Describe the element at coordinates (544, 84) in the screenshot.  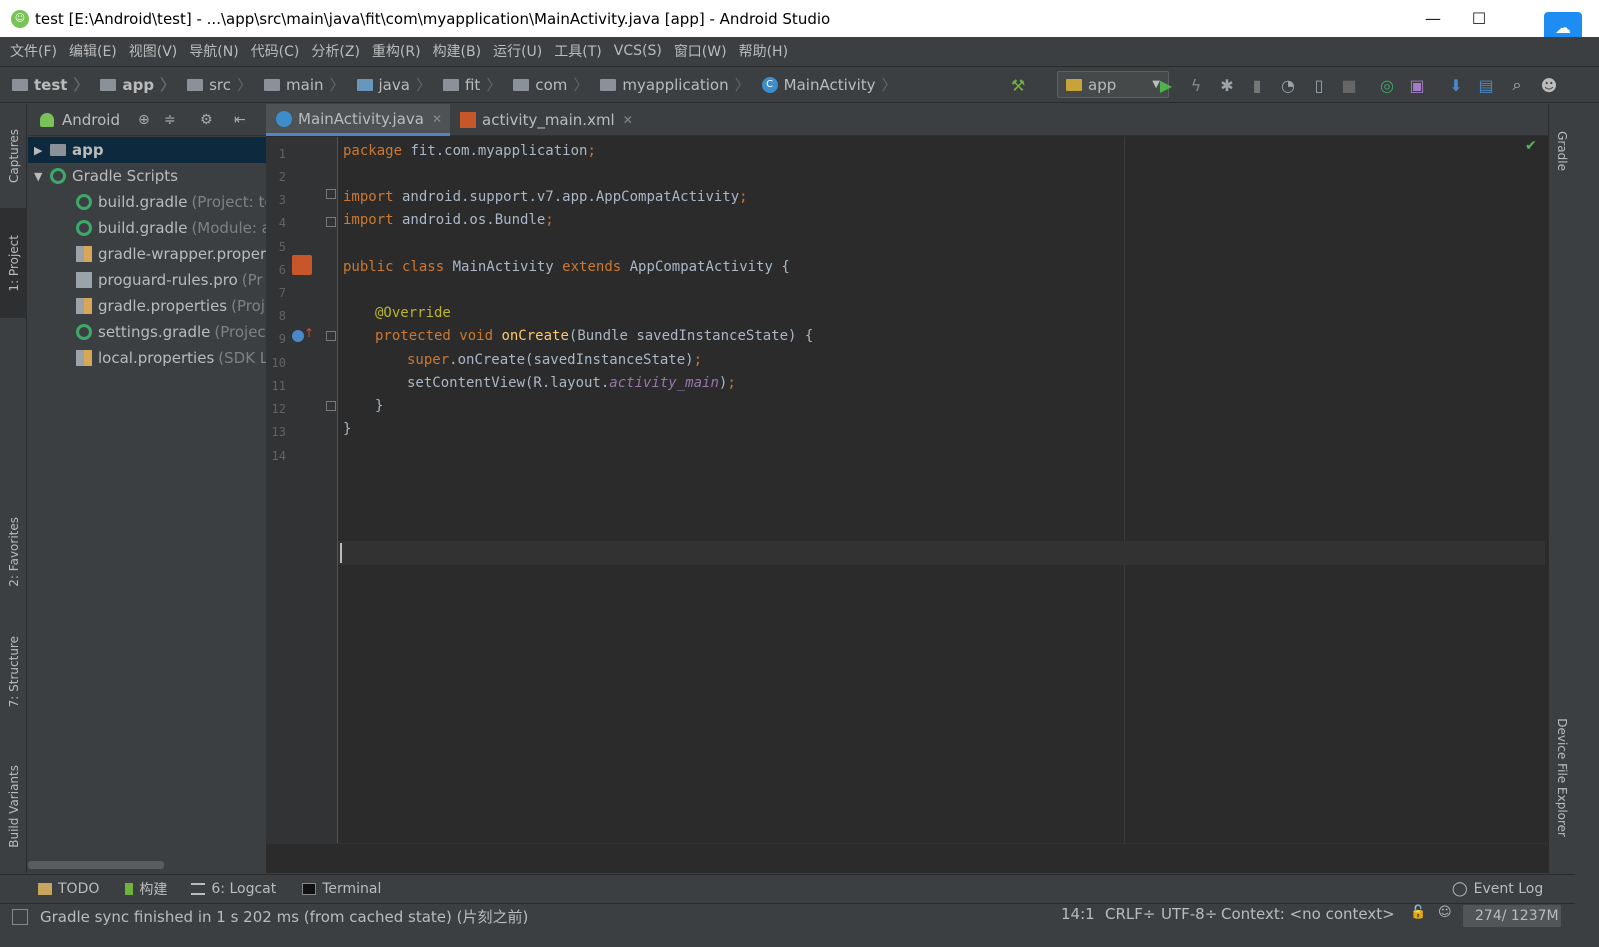
I see `breadcrumb-com: com 〉` at that location.